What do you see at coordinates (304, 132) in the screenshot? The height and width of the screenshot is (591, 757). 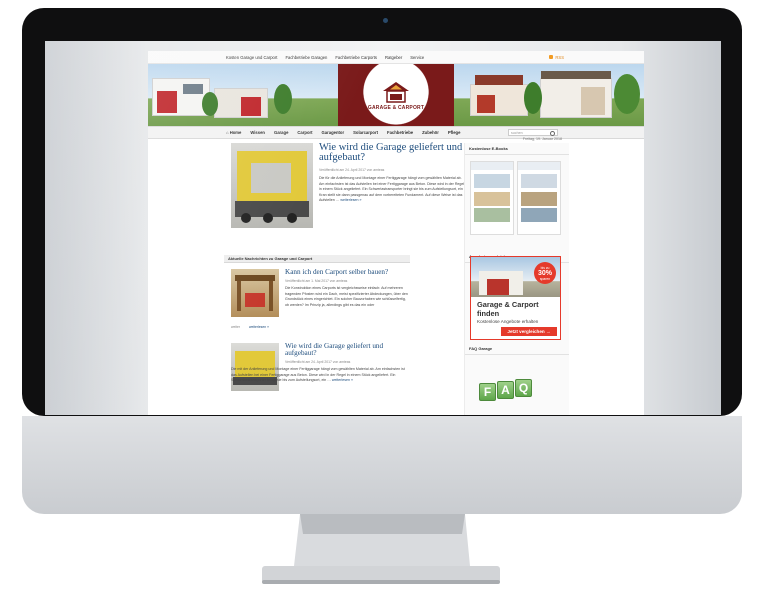 I see `nav-item-carport: Carport` at bounding box center [304, 132].